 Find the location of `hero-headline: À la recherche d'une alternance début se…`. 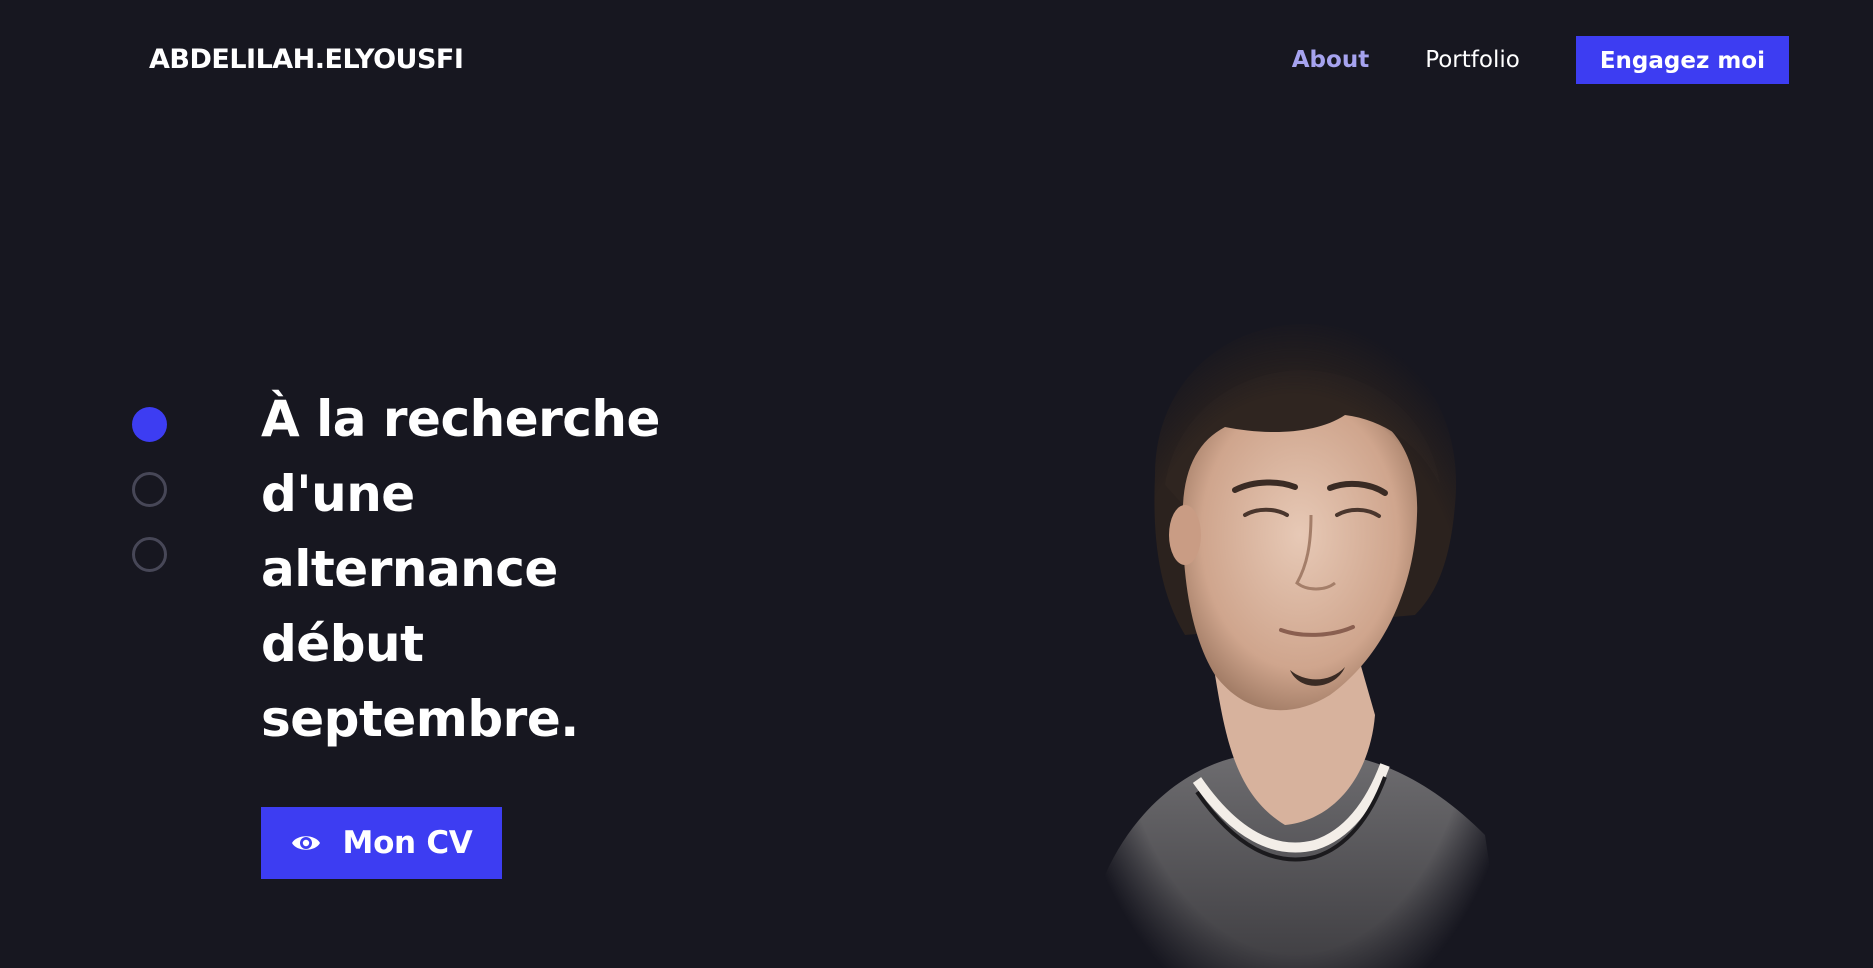

hero-headline: À la recherche d'une alternance début se… is located at coordinates (460, 569).